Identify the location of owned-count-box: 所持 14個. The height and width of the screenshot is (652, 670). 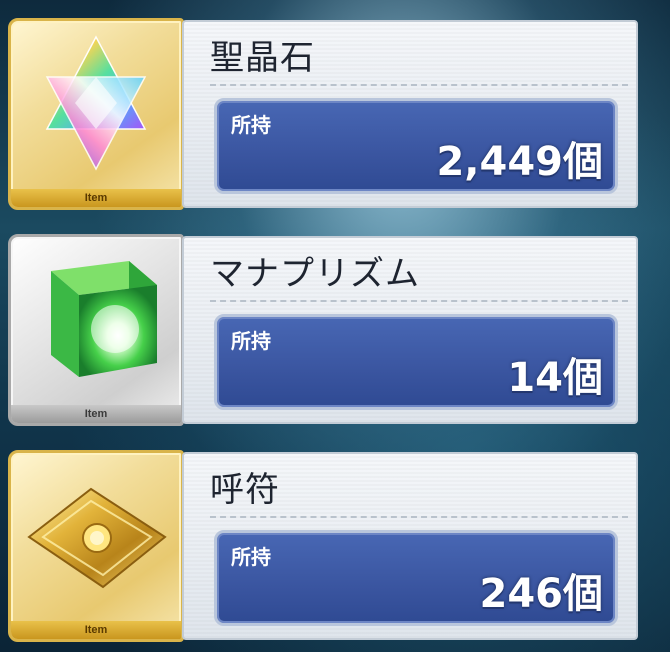
(416, 362).